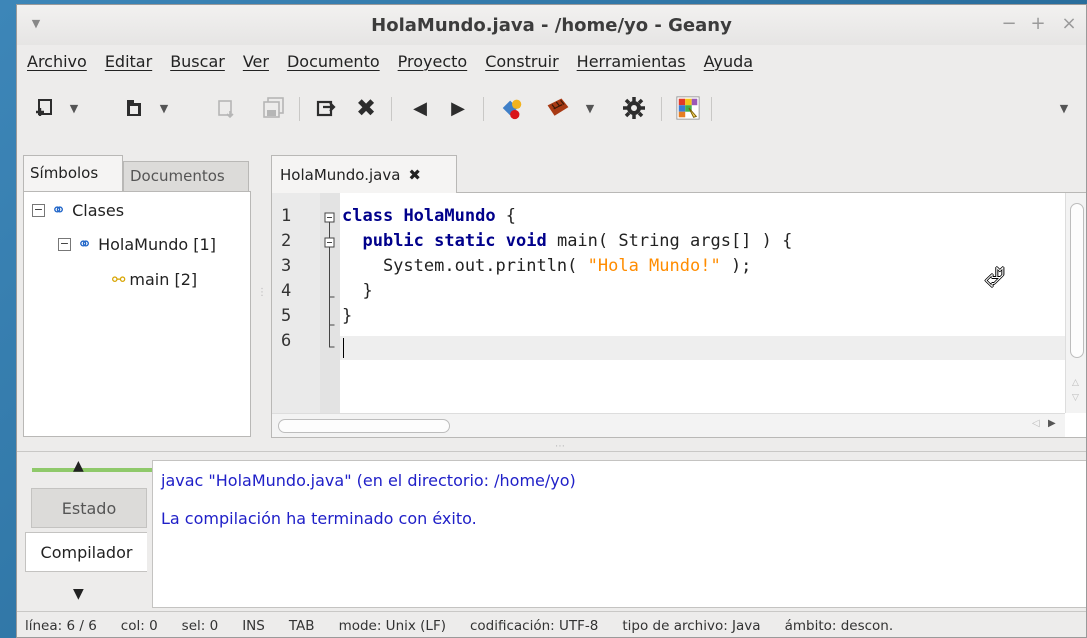 This screenshot has height=638, width=1087. I want to click on line-number: 2, so click(286, 241).